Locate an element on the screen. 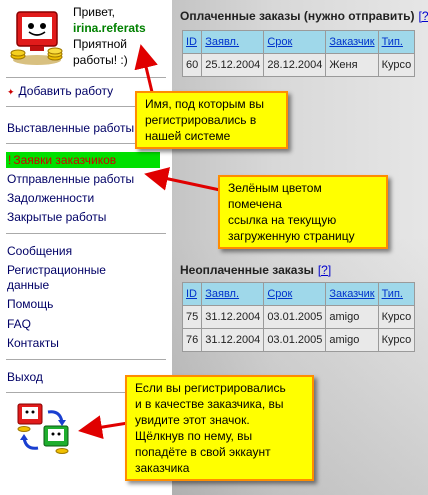 The height and width of the screenshot is (495, 428). callout-line: загруженную страницу is located at coordinates (291, 236).